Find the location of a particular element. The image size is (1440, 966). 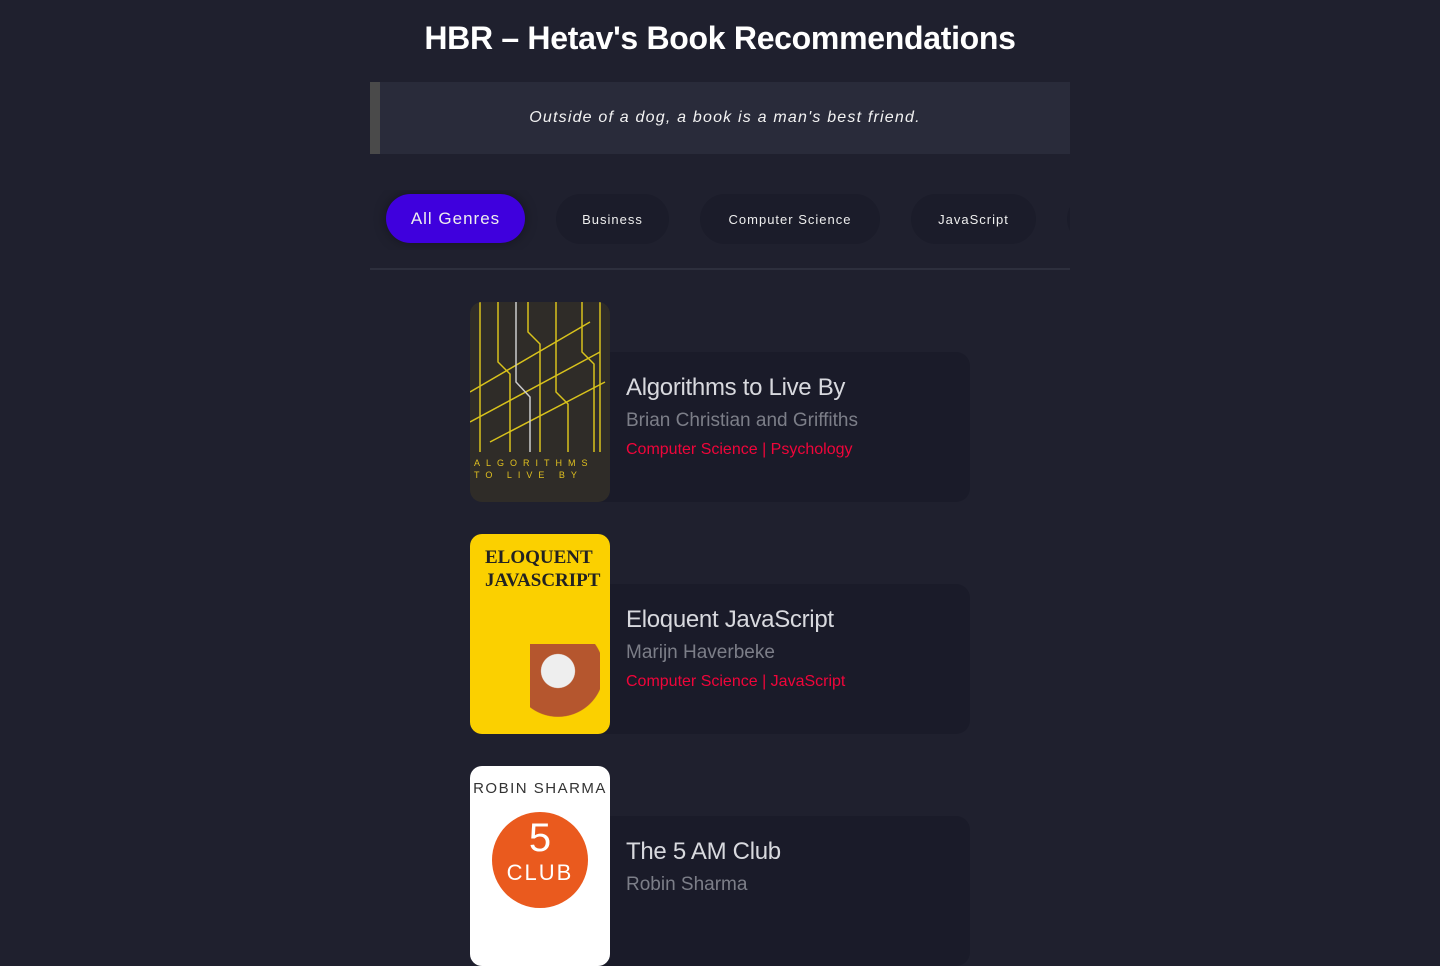

book-author: Marijn Haverbeke is located at coordinates (700, 652).